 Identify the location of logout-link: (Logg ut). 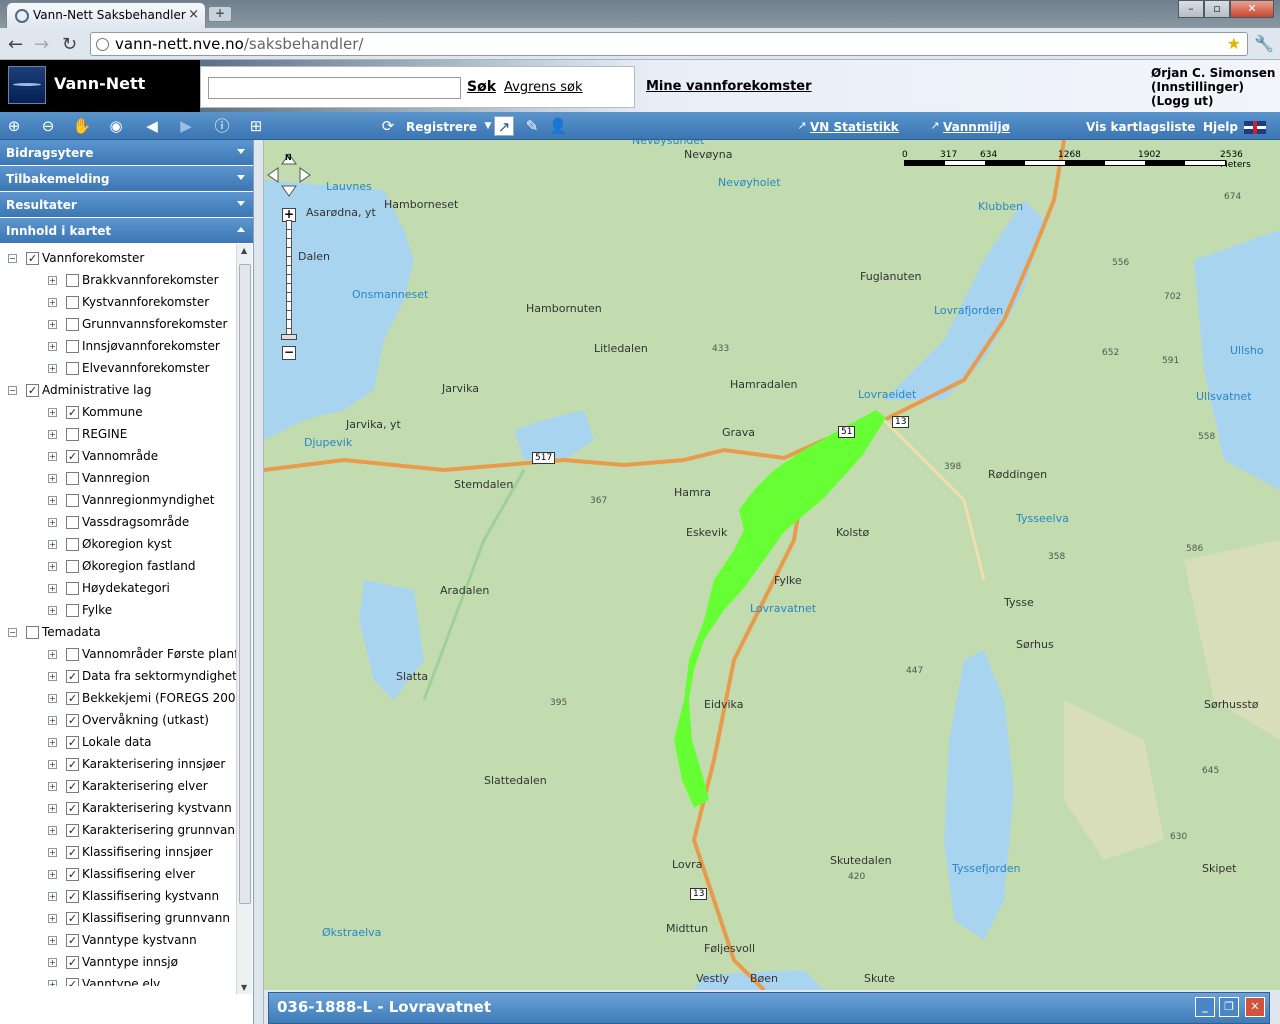
(1213, 101).